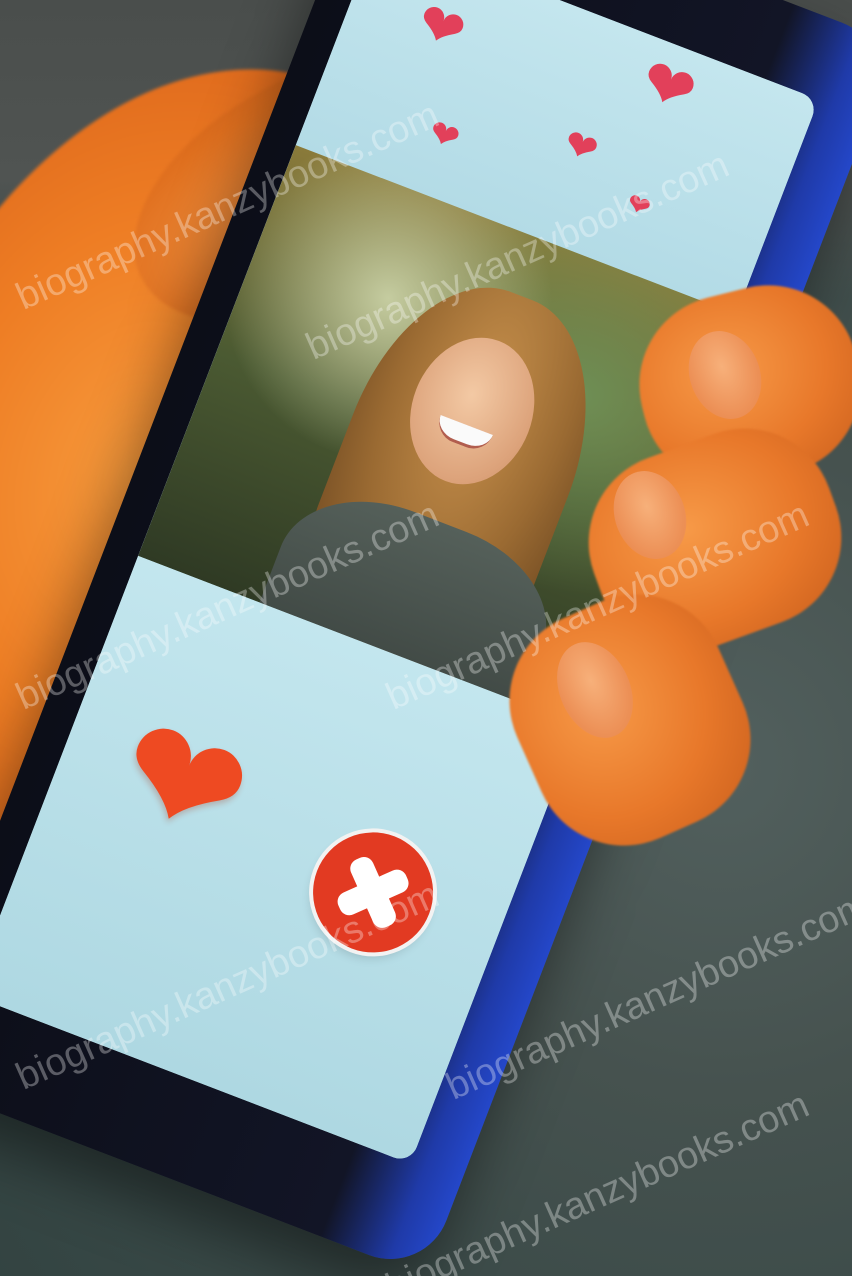  Describe the element at coordinates (373, 892) in the screenshot. I see `reject-button` at that location.